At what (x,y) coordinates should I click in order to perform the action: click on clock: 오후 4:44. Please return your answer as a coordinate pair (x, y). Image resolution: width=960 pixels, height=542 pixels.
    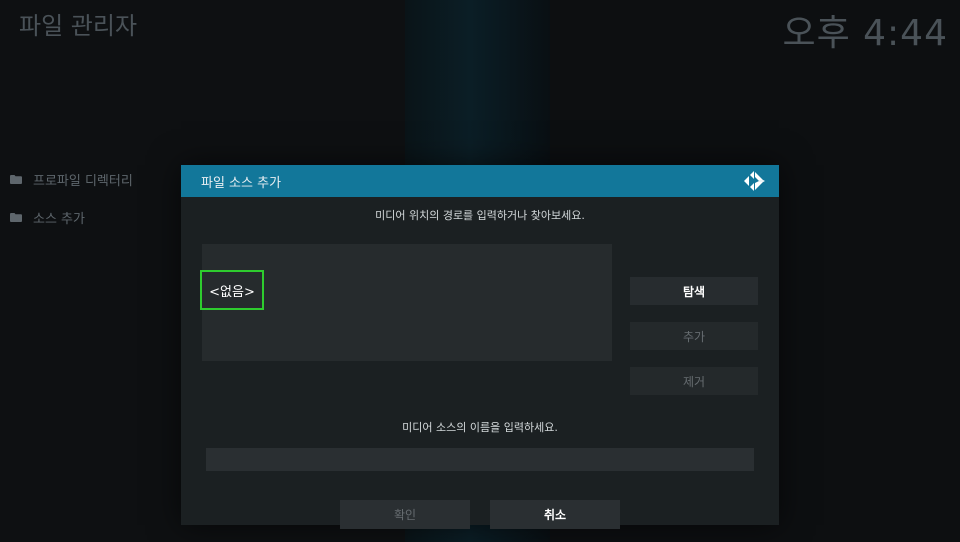
    Looking at the image, I should click on (865, 33).